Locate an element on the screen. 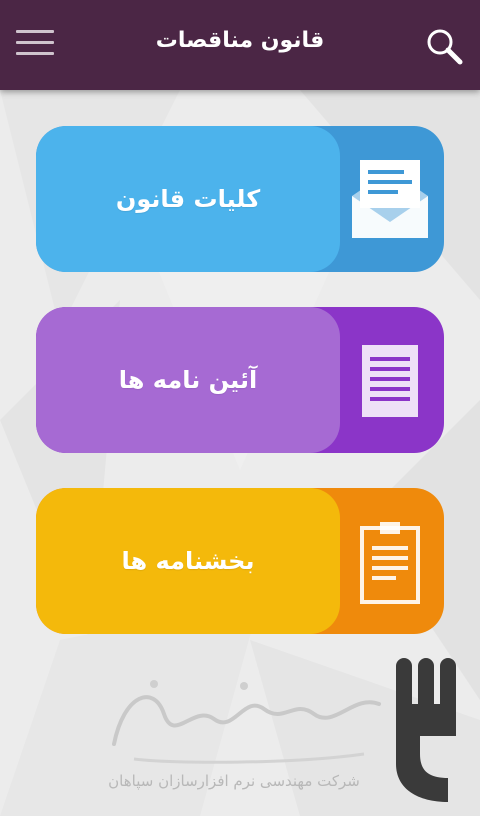 This screenshot has height=816, width=480. card-label: کلیات قانون is located at coordinates (188, 199).